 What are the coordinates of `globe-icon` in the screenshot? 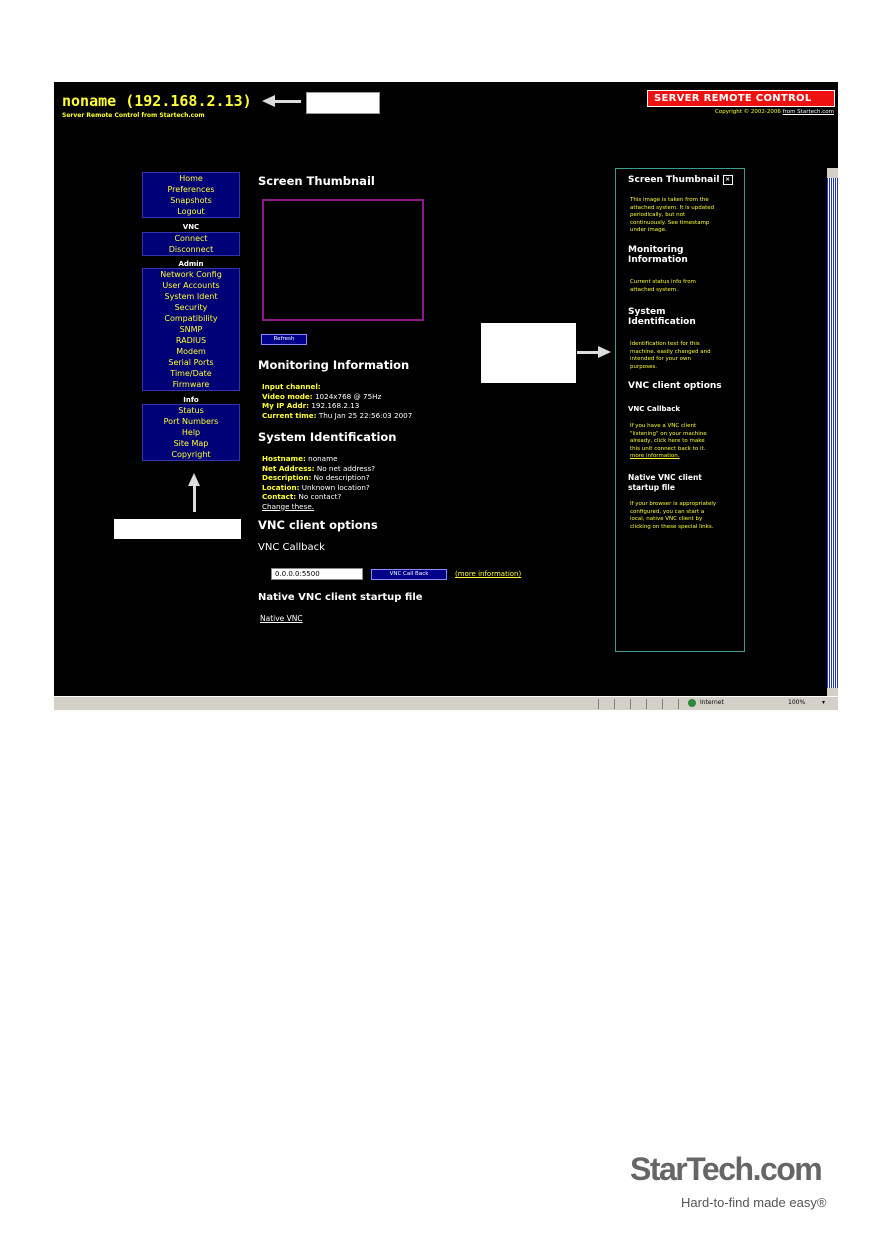 It's located at (692, 703).